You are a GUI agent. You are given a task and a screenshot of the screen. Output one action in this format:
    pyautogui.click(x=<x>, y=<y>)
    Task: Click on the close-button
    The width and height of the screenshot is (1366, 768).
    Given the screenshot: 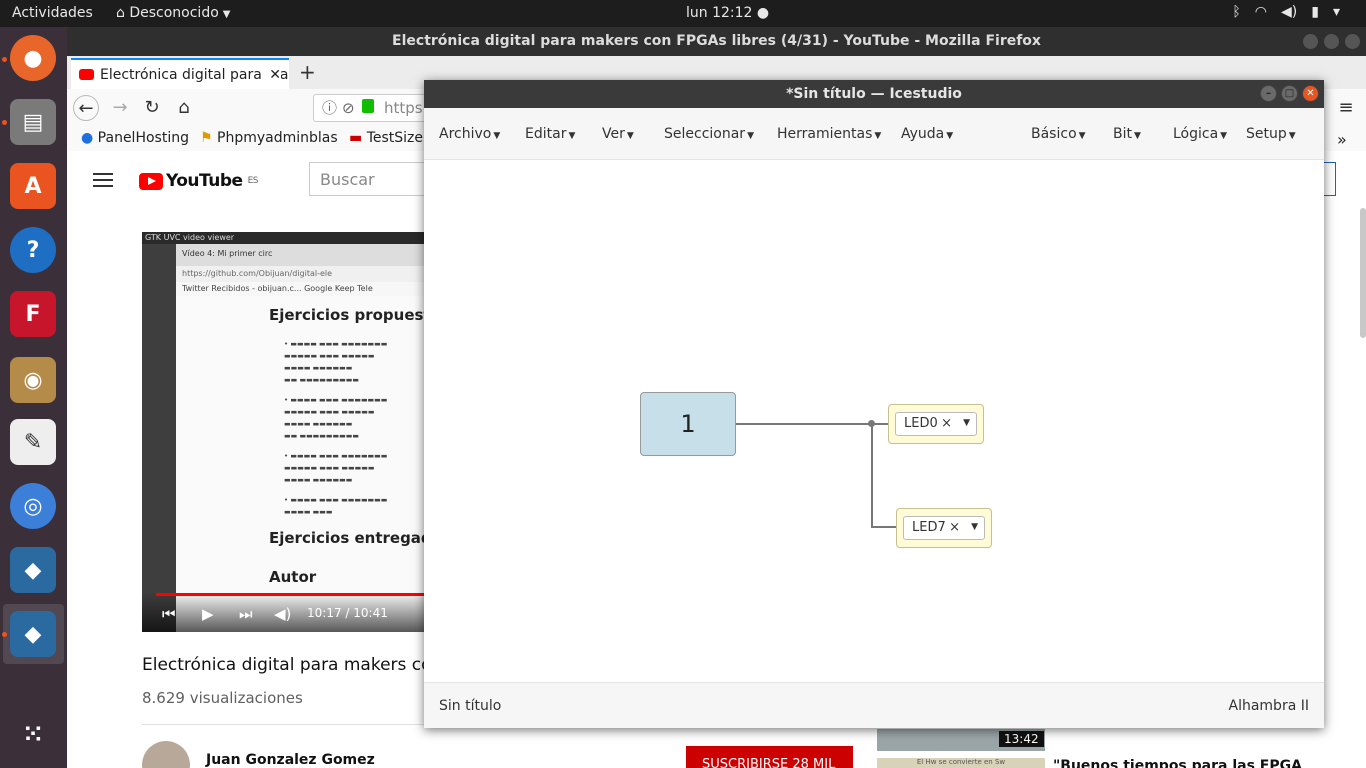 What is the action you would take?
    pyautogui.click(x=1352, y=41)
    